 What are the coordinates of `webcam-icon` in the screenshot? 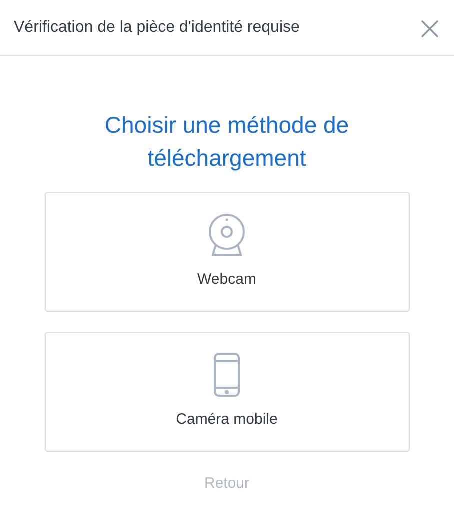 It's located at (227, 235).